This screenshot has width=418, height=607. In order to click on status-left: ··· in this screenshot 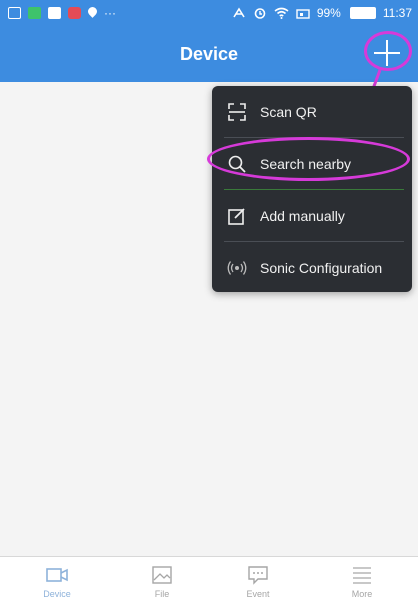, I will do `click(62, 13)`.